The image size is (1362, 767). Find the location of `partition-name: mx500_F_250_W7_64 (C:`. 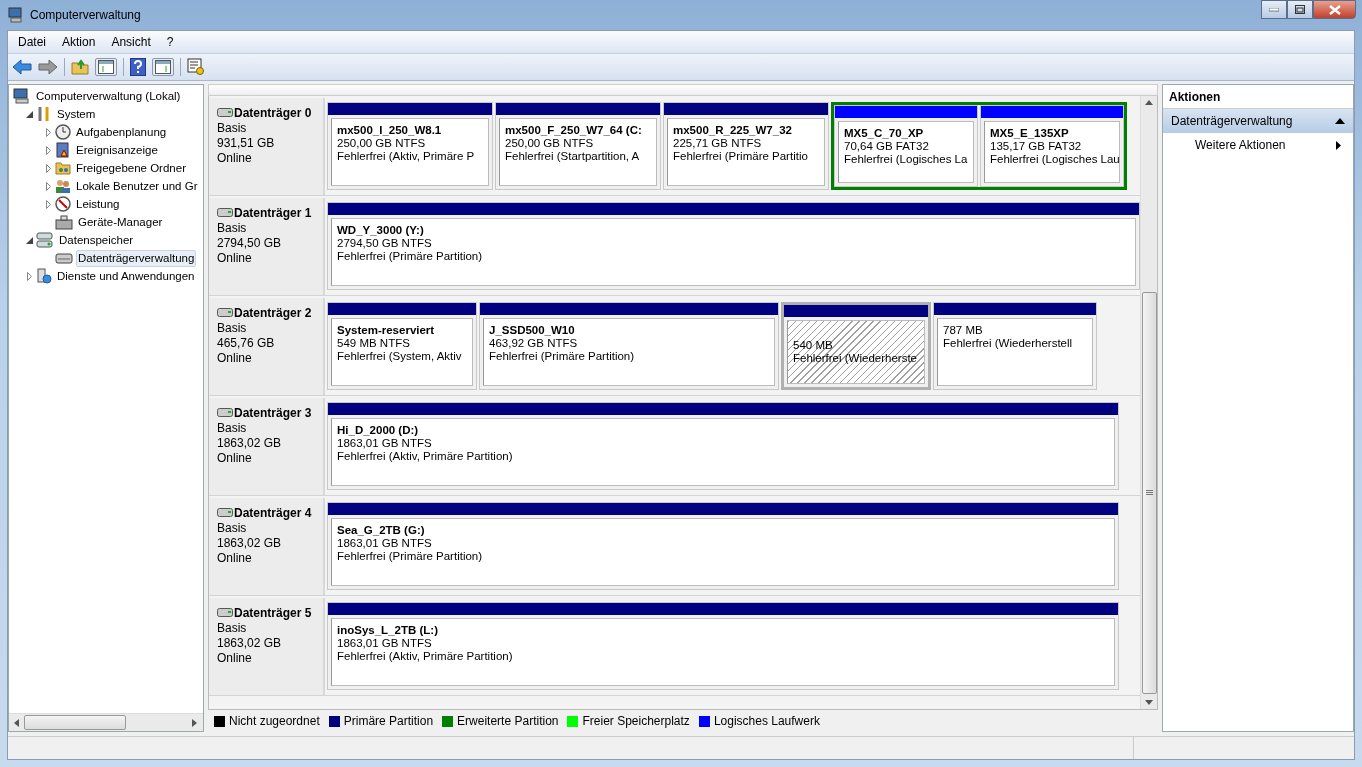

partition-name: mx500_F_250_W7_64 (C: is located at coordinates (574, 130).